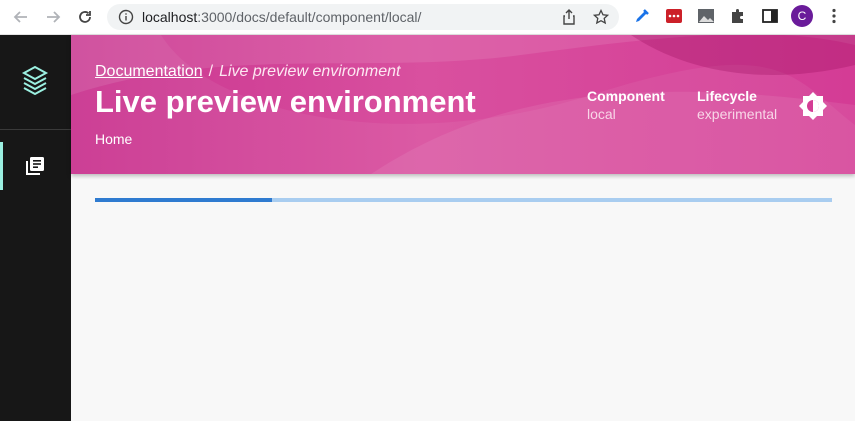  I want to click on extensions-puzzle-icon, so click(738, 16).